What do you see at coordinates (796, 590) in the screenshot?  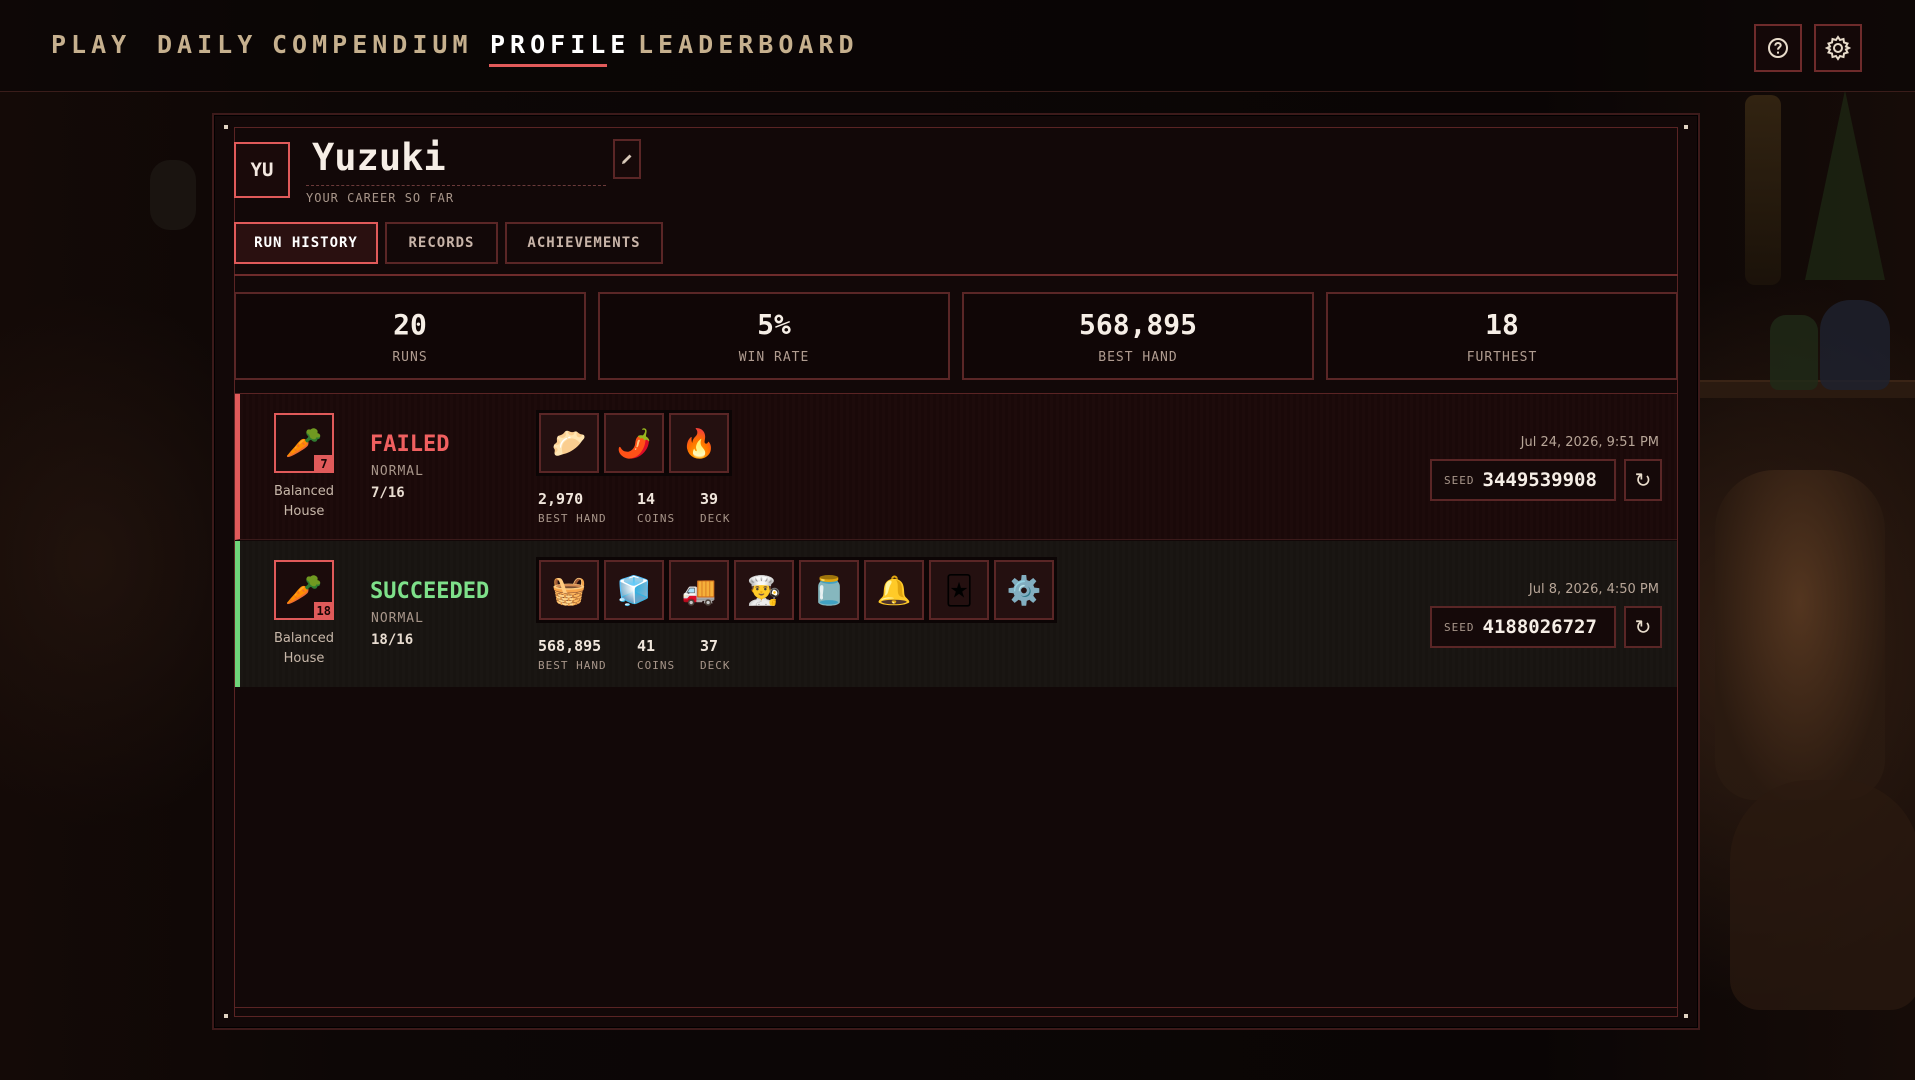 I see `run-items: 🧺 🧊 🚚 👨‍🍳 🫙 🔔 🃏 ⚙️` at bounding box center [796, 590].